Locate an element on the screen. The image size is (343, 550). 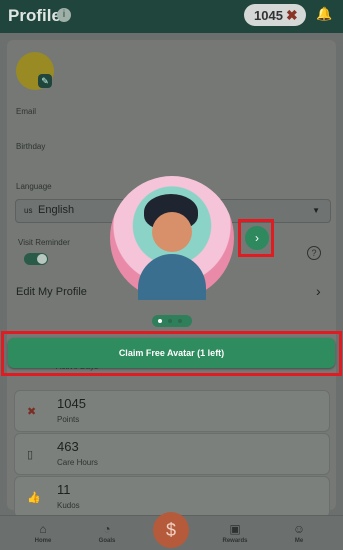
stat-value: 1045 is located at coordinates (71, 403).